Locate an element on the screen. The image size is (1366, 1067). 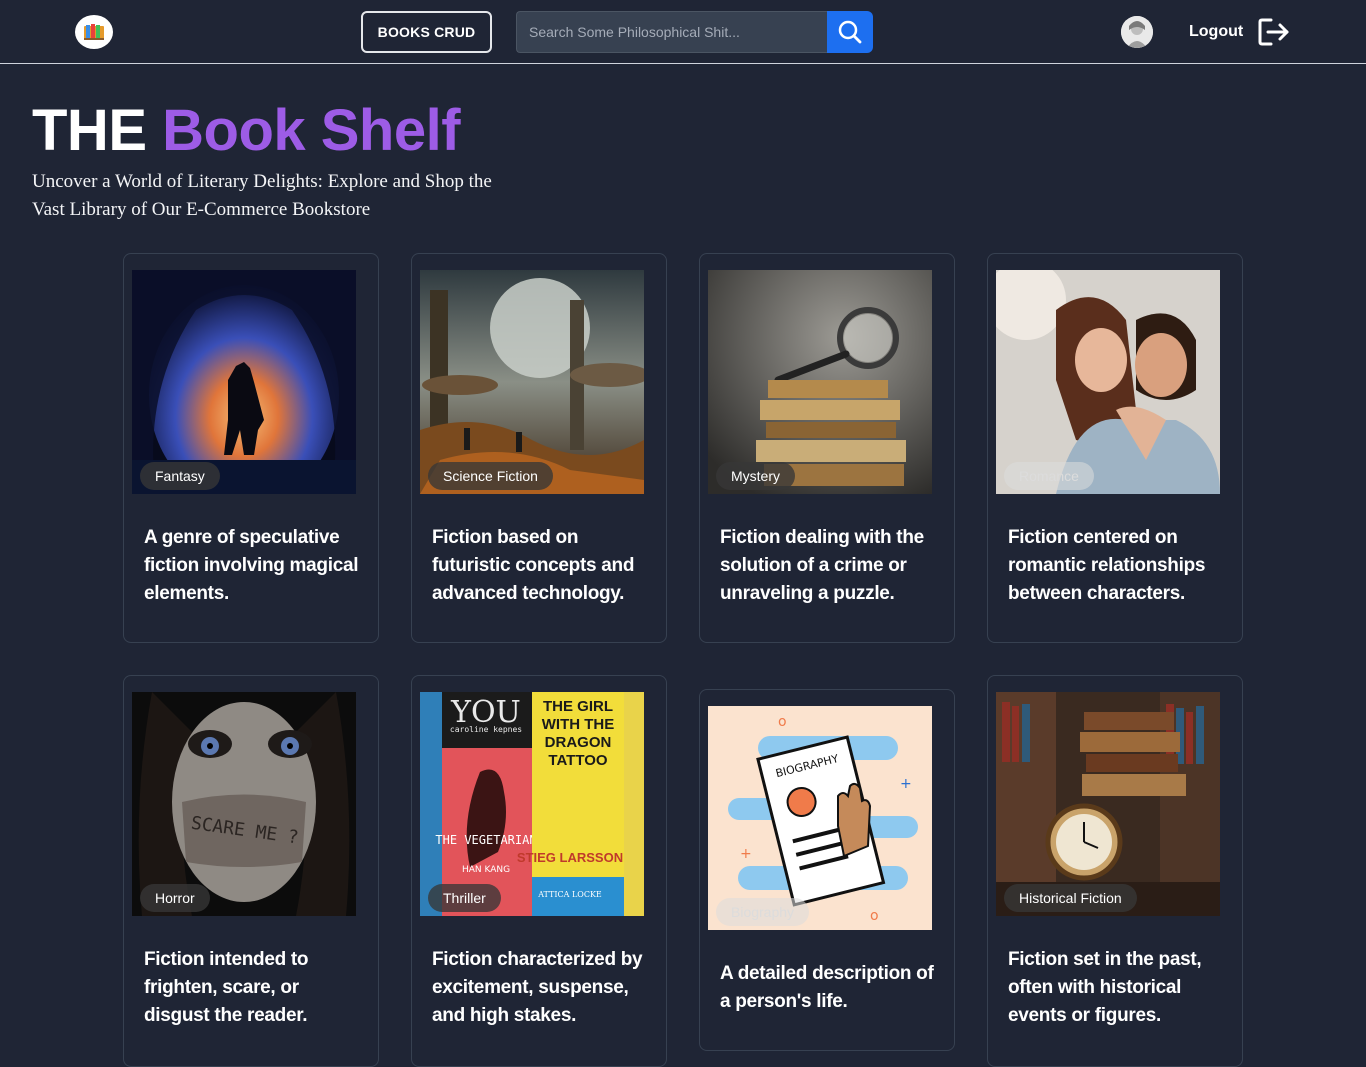
thriller-cover-title-vegetarian: THE VEGETARIAN is located at coordinates (485, 840).